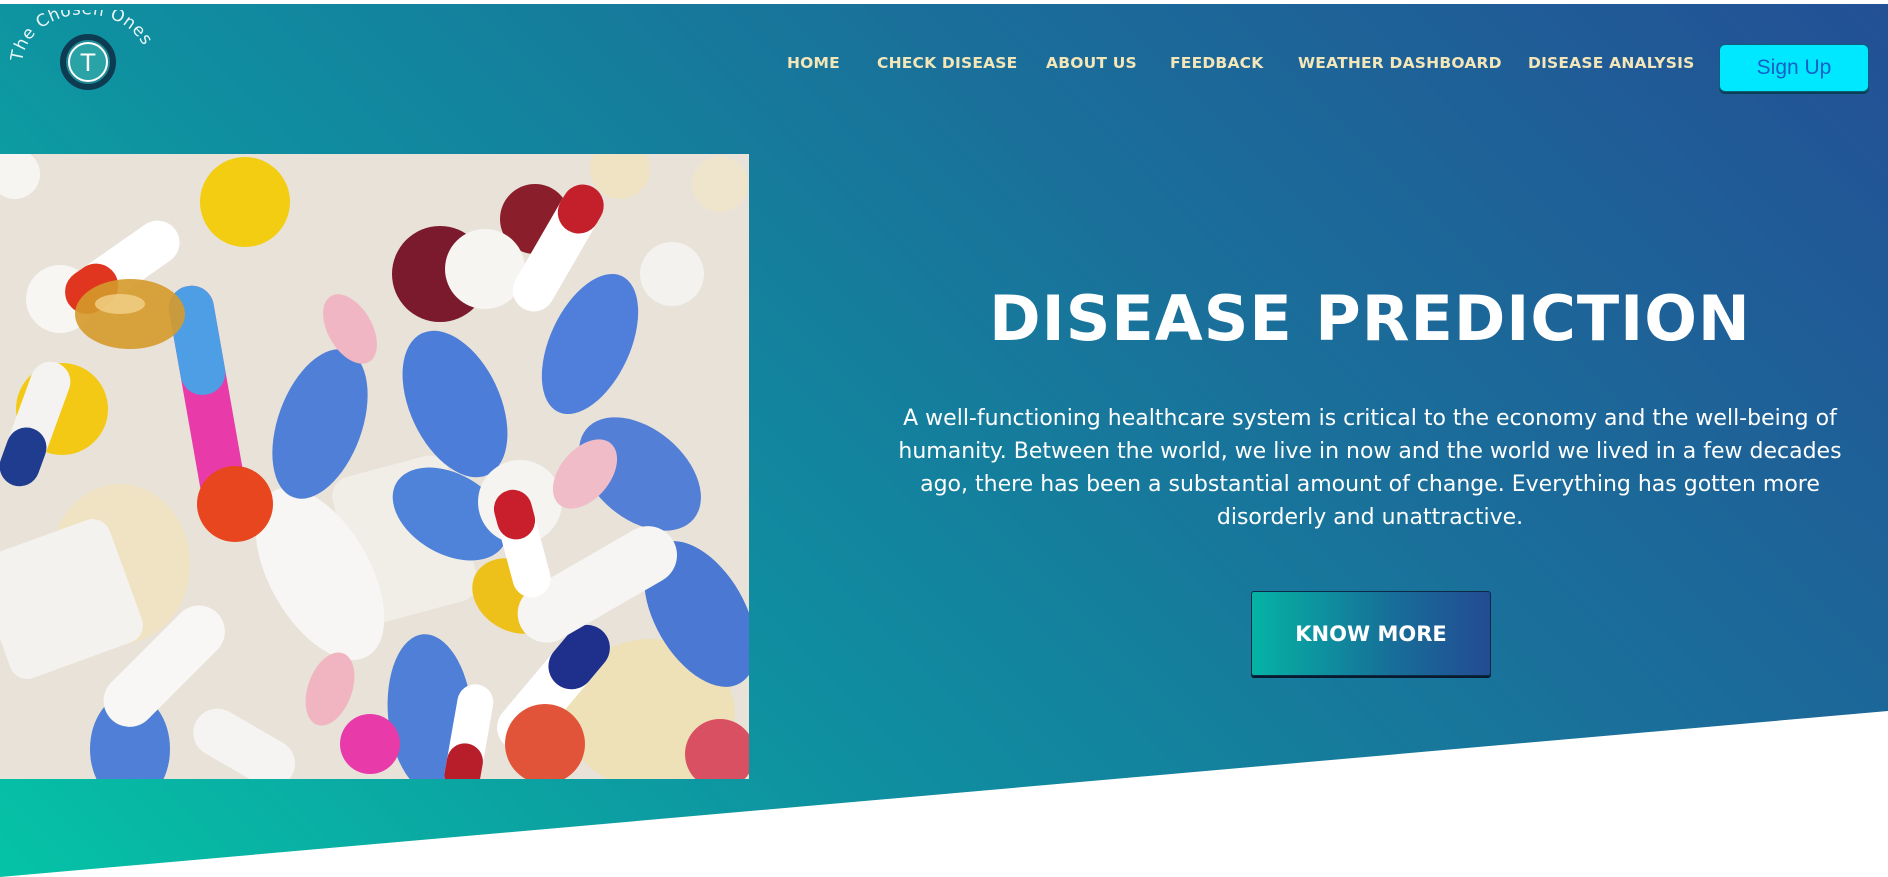 This screenshot has width=1888, height=877. Describe the element at coordinates (947, 63) in the screenshot. I see `nav-check-disease: CHECK DISEASE` at that location.